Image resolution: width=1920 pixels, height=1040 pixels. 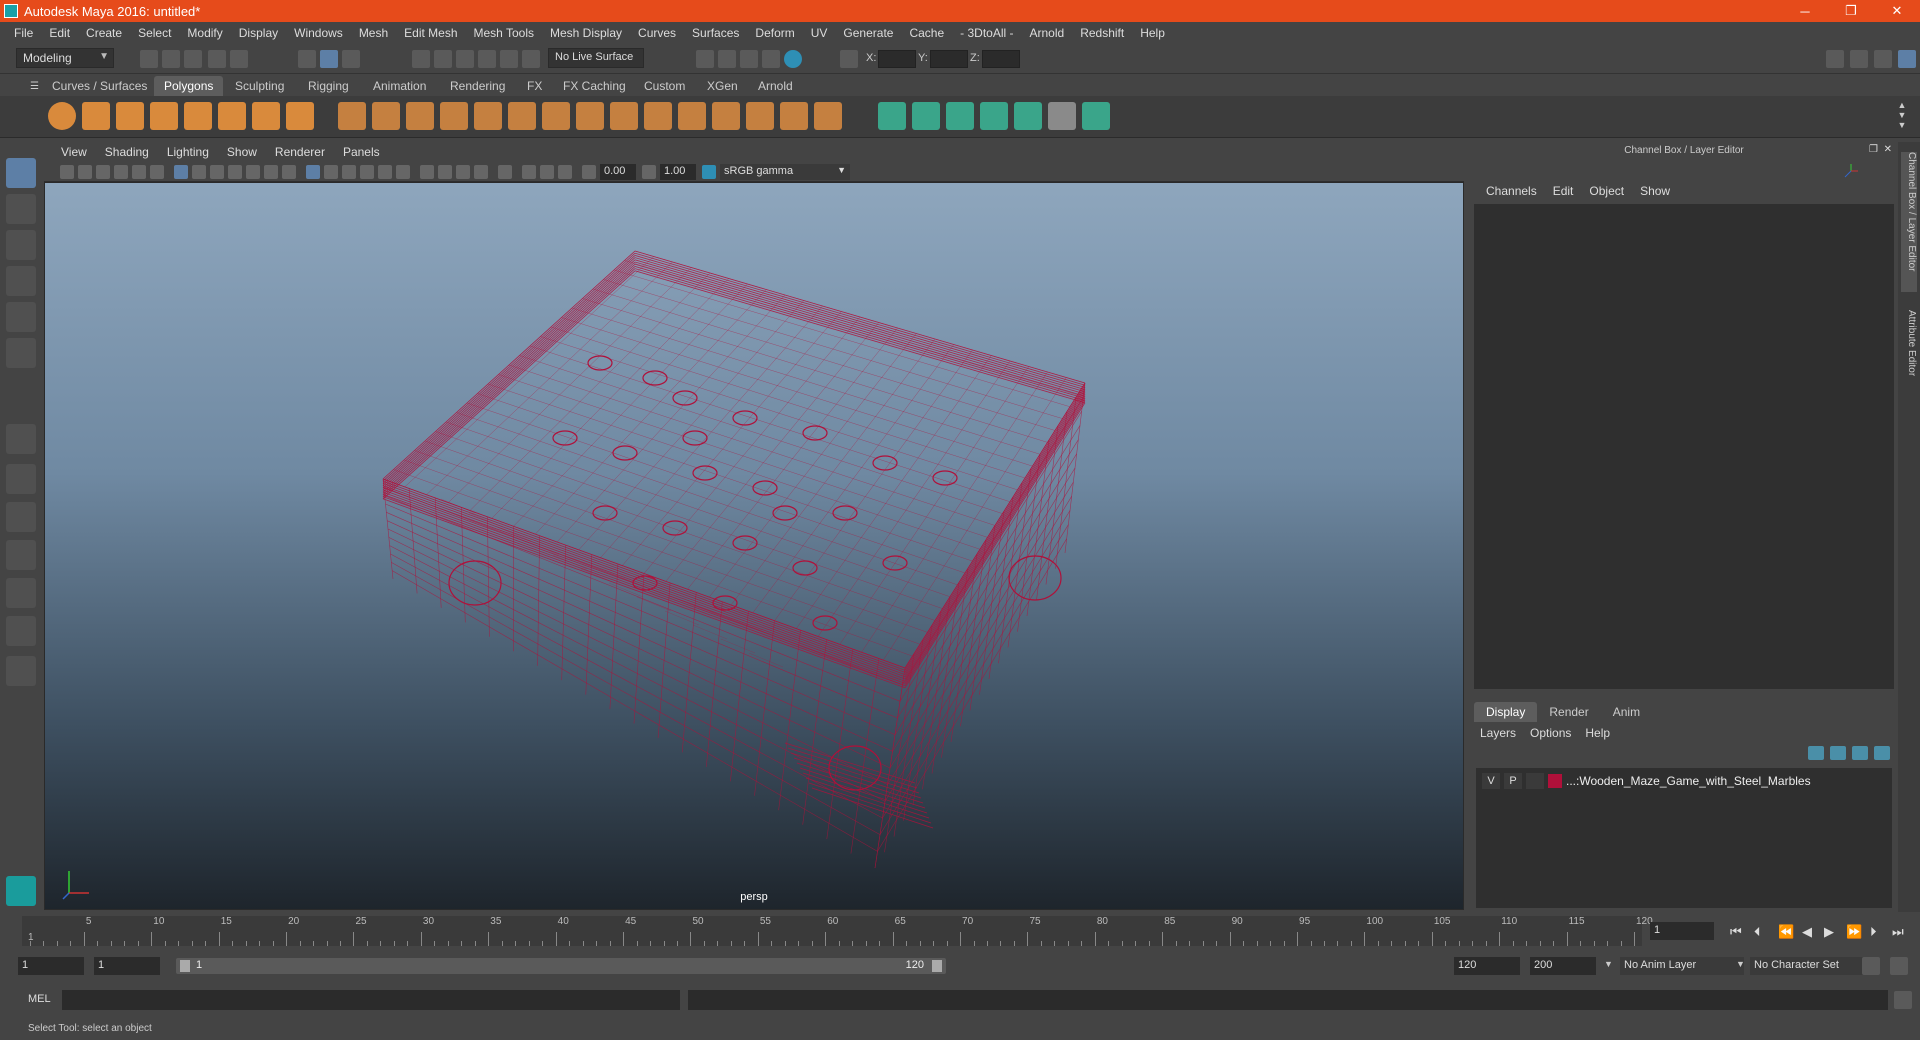 What do you see at coordinates (154, 33) in the screenshot?
I see `menu-select: Select` at bounding box center [154, 33].